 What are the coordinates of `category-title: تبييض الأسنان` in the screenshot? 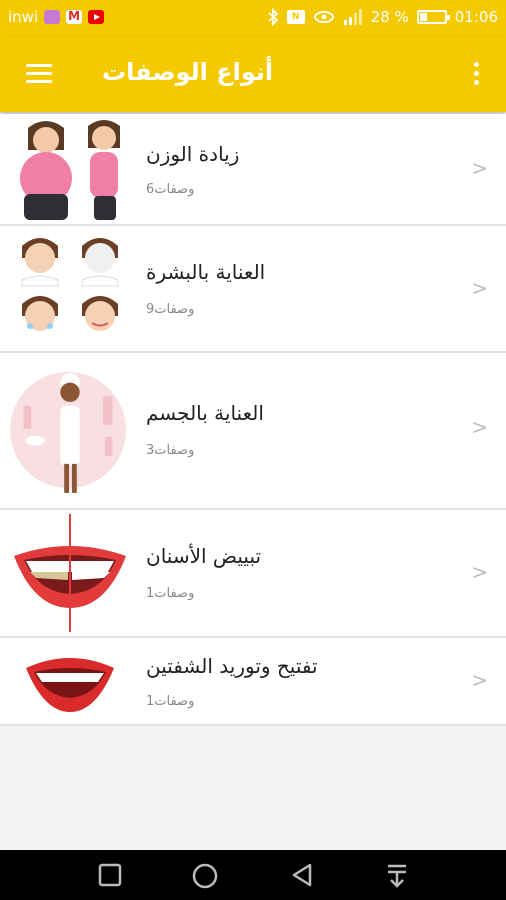 It's located at (204, 556).